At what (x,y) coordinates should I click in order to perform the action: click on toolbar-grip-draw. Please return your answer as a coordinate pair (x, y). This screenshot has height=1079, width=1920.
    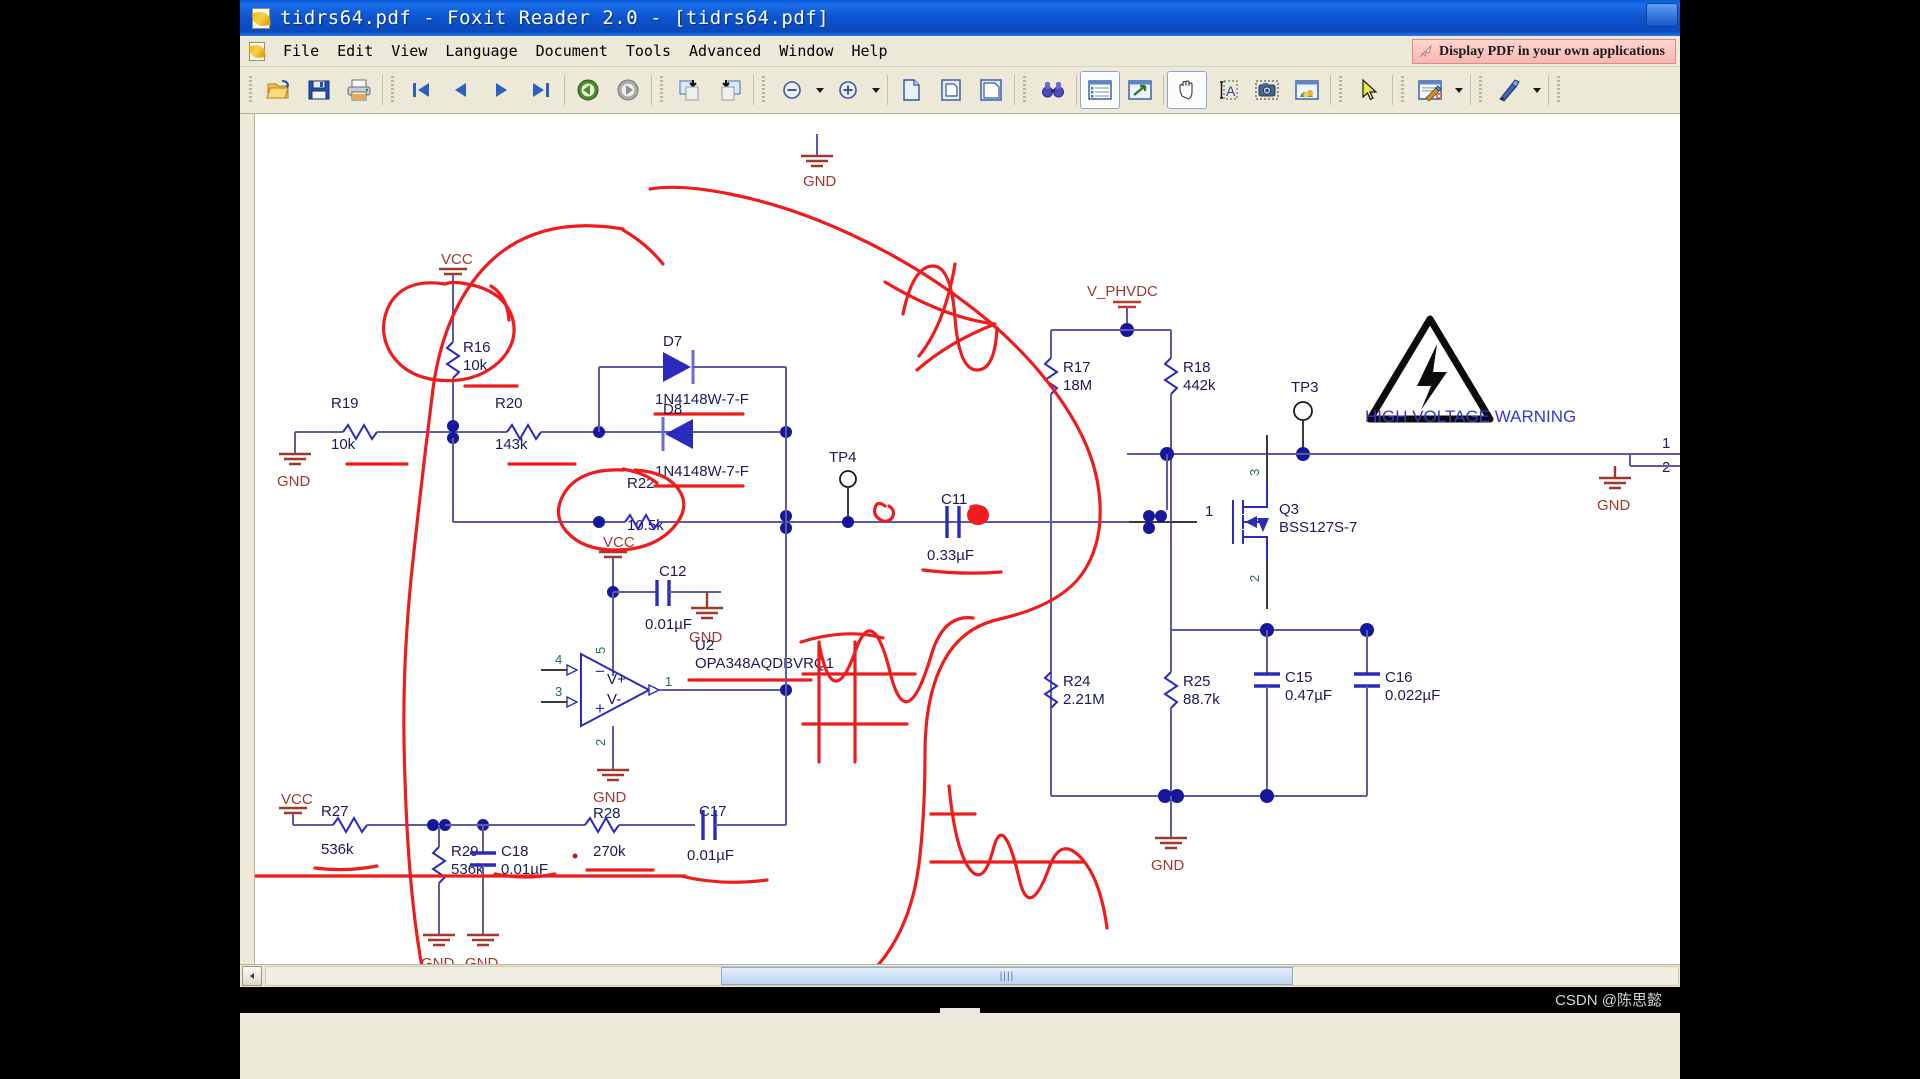
    Looking at the image, I should click on (1481, 90).